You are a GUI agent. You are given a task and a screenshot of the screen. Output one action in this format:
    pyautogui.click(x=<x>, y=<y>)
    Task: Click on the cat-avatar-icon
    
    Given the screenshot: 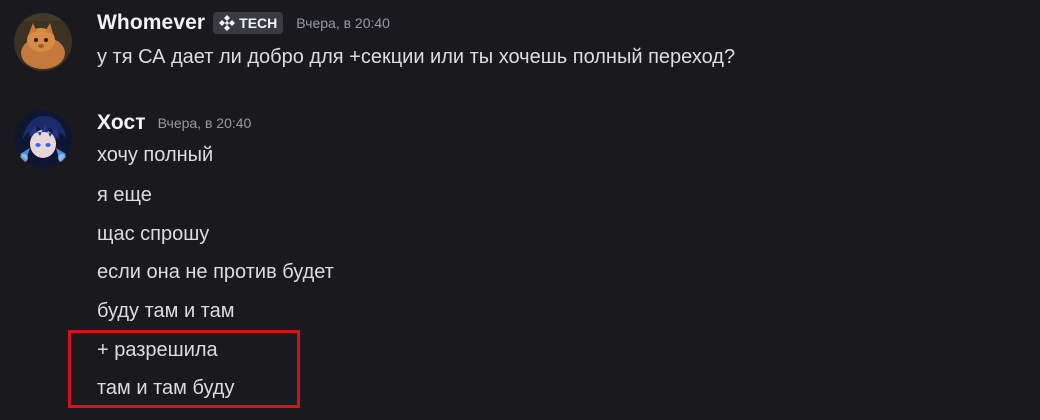 What is the action you would take?
    pyautogui.click(x=43, y=42)
    